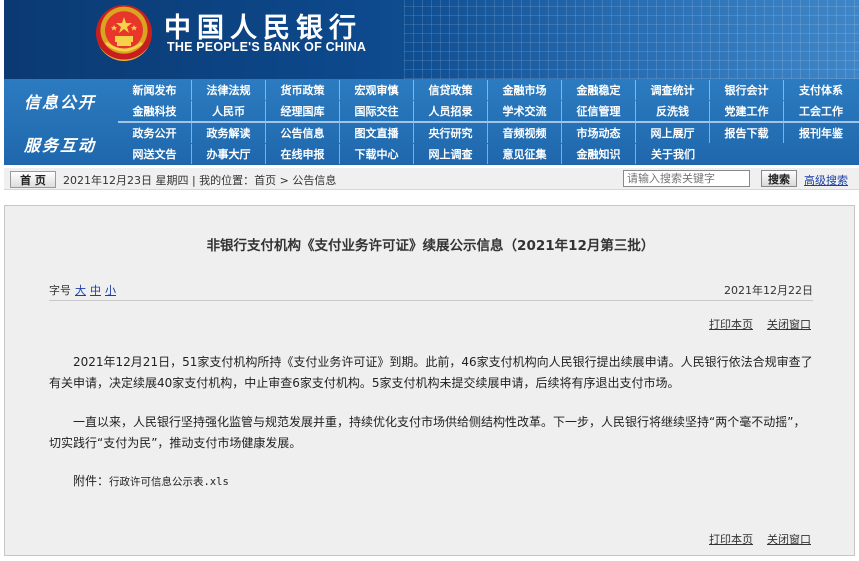 The width and height of the screenshot is (859, 561). What do you see at coordinates (525, 154) in the screenshot?
I see `nav-item: 意见征集` at bounding box center [525, 154].